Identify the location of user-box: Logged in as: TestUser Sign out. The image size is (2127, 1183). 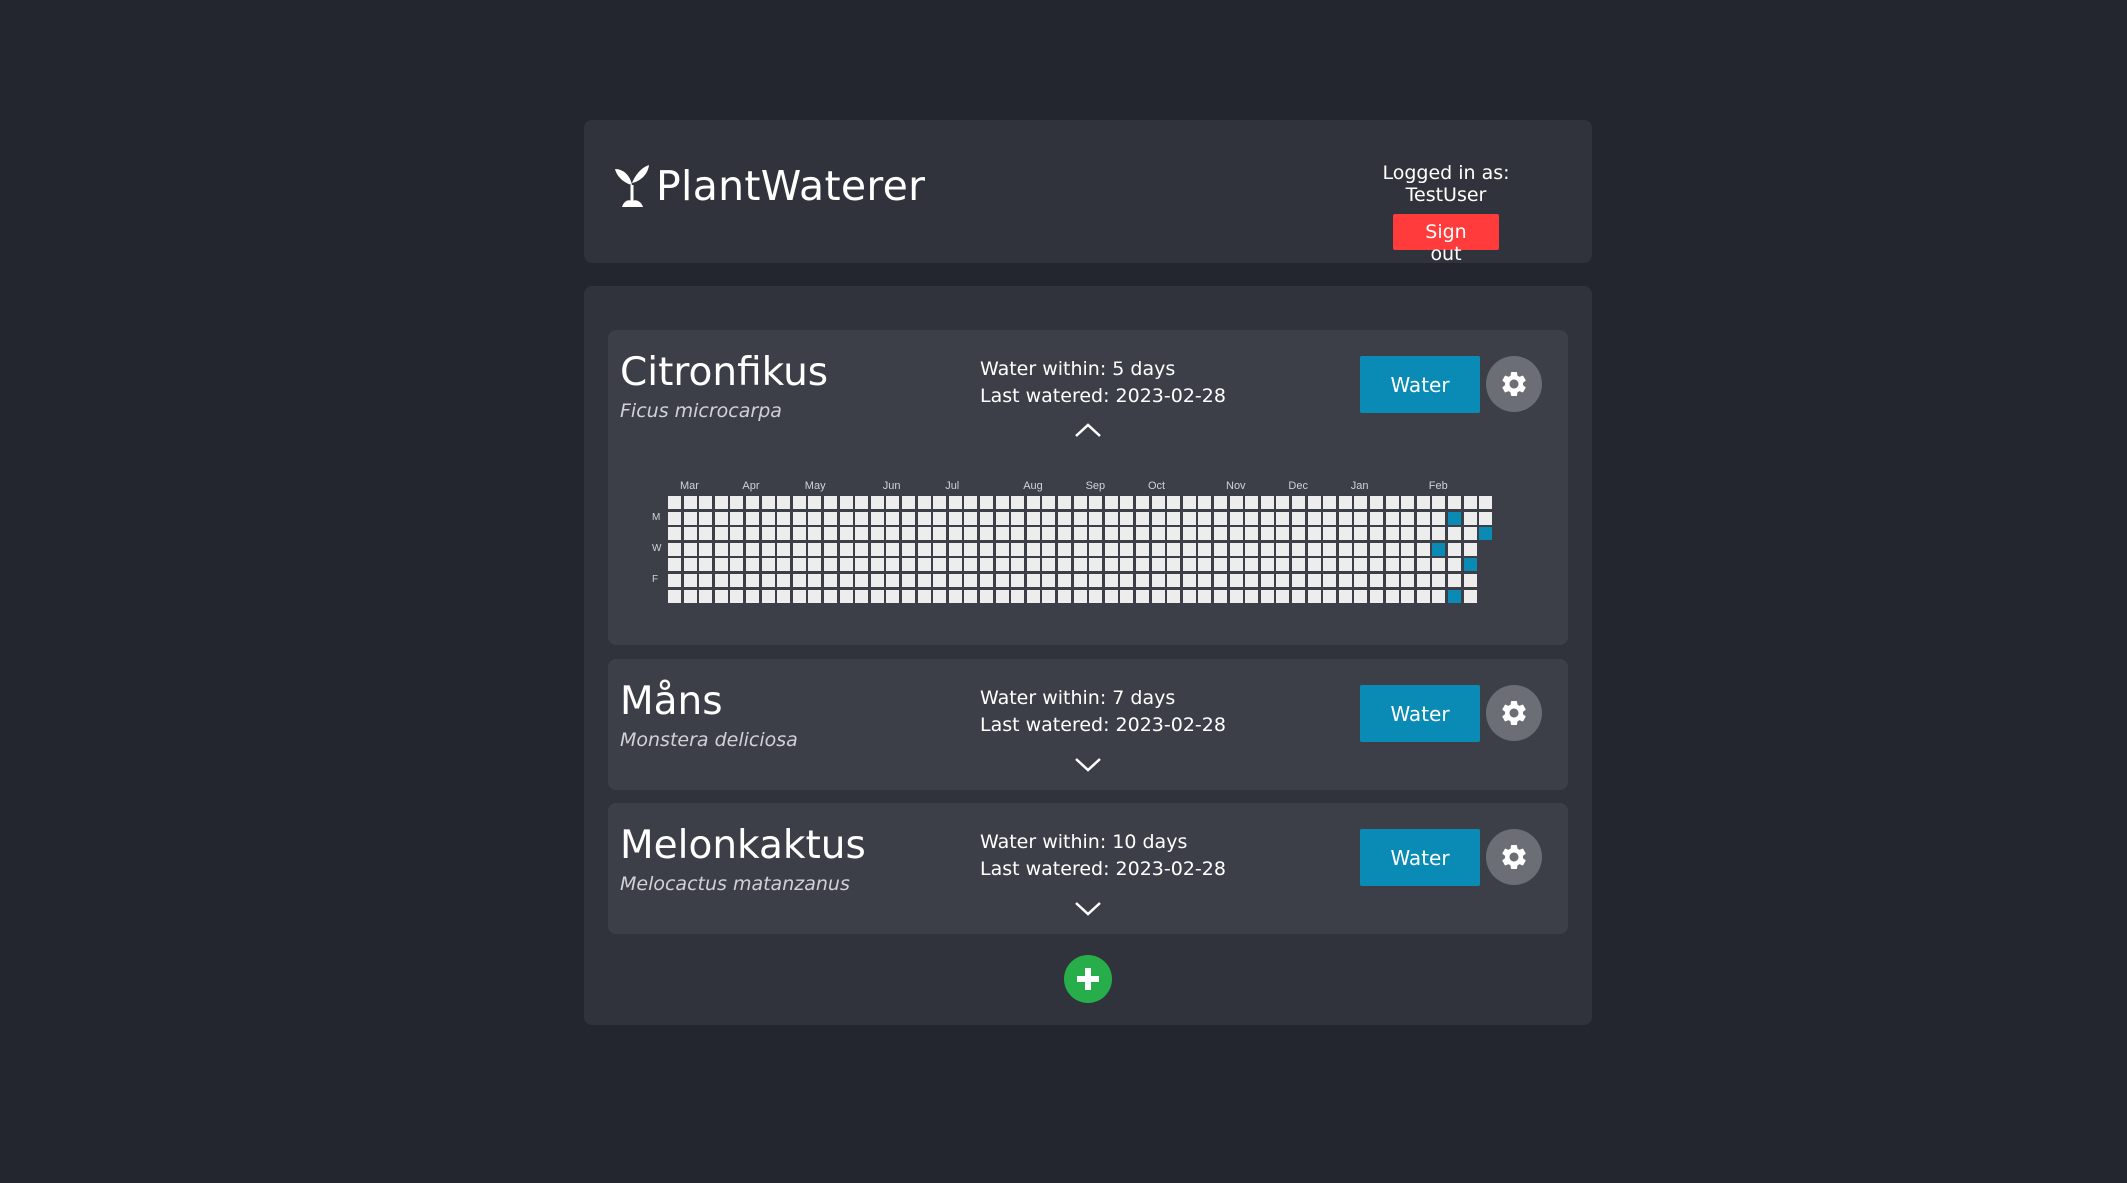
(1446, 213).